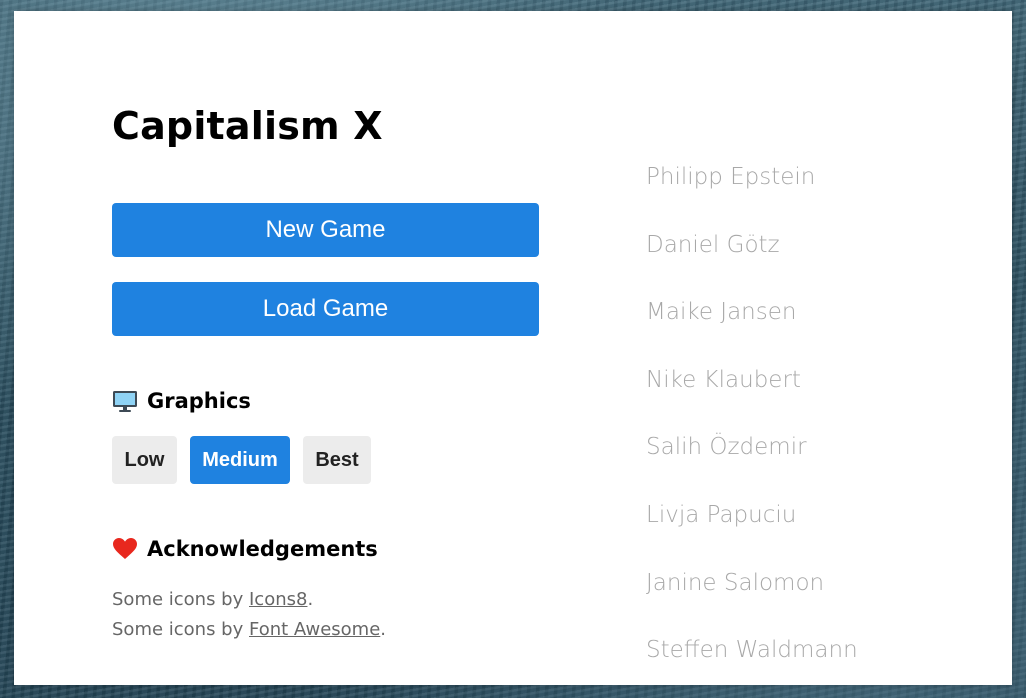  Describe the element at coordinates (726, 447) in the screenshot. I see `credit-name: Salih Özdemir` at that location.